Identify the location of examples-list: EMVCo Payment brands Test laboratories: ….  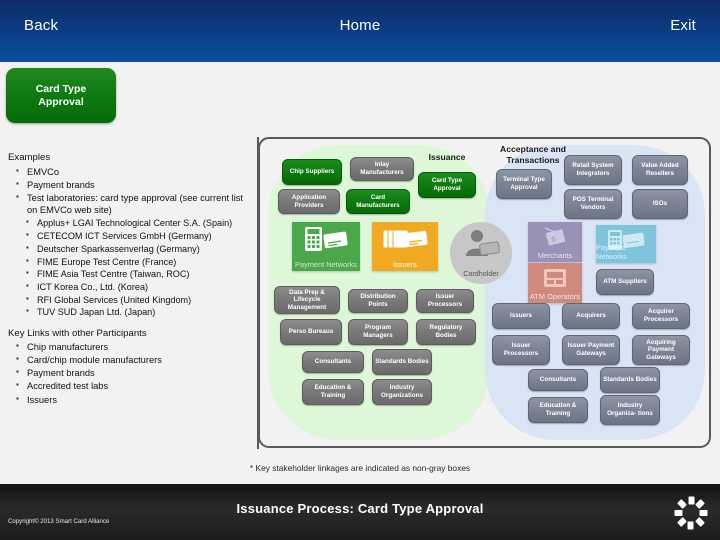
(134, 191).